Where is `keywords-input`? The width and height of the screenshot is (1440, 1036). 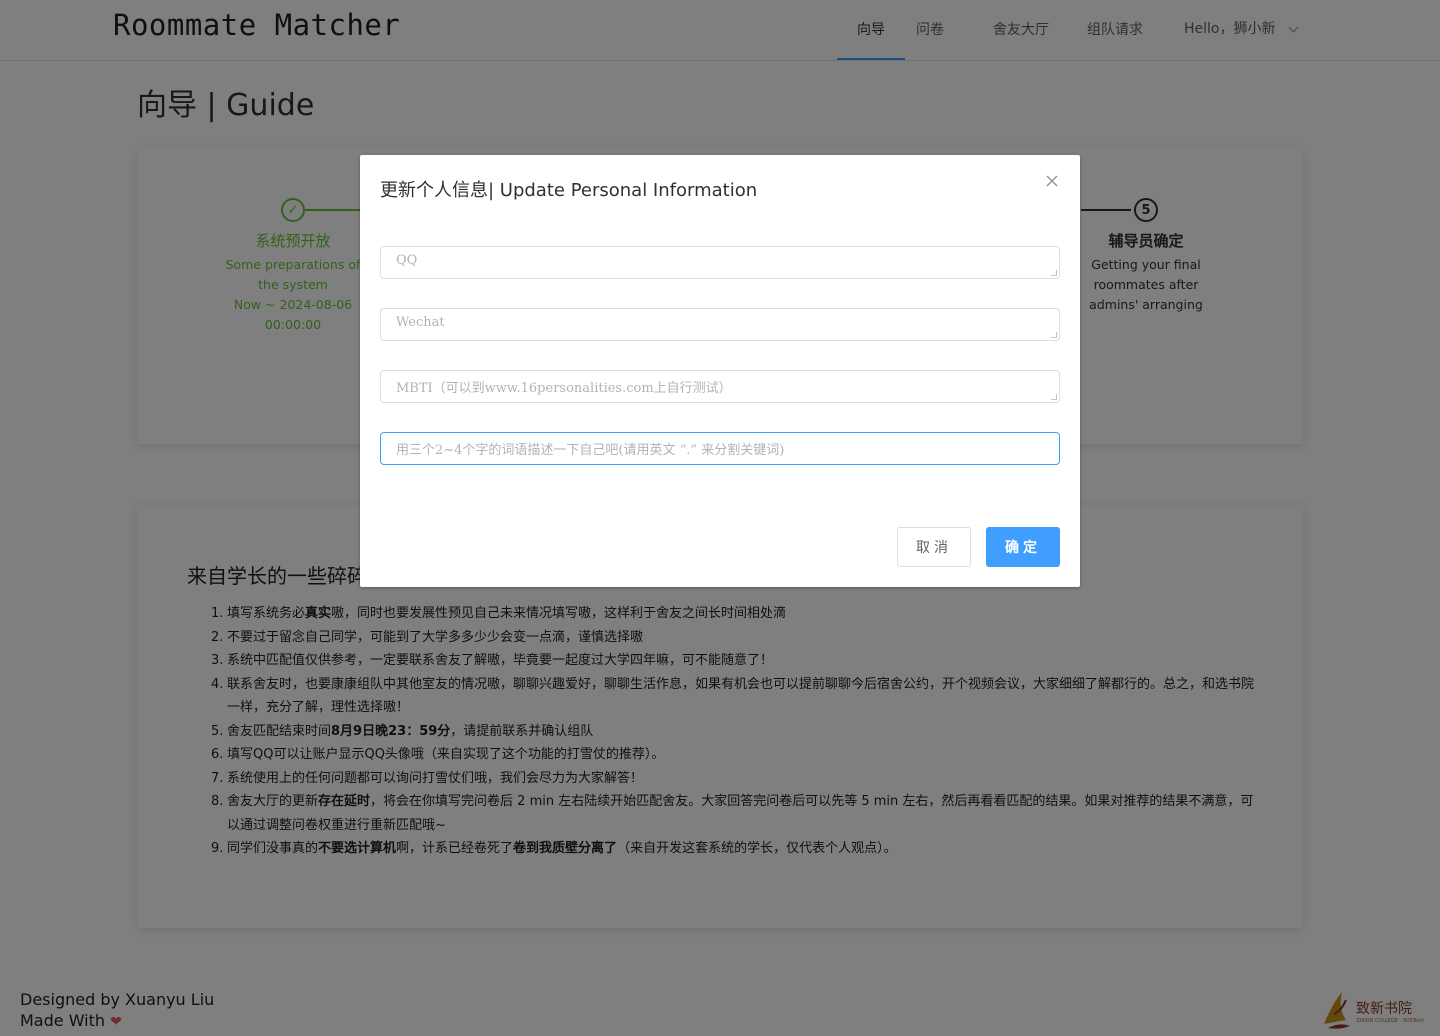 keywords-input is located at coordinates (720, 448).